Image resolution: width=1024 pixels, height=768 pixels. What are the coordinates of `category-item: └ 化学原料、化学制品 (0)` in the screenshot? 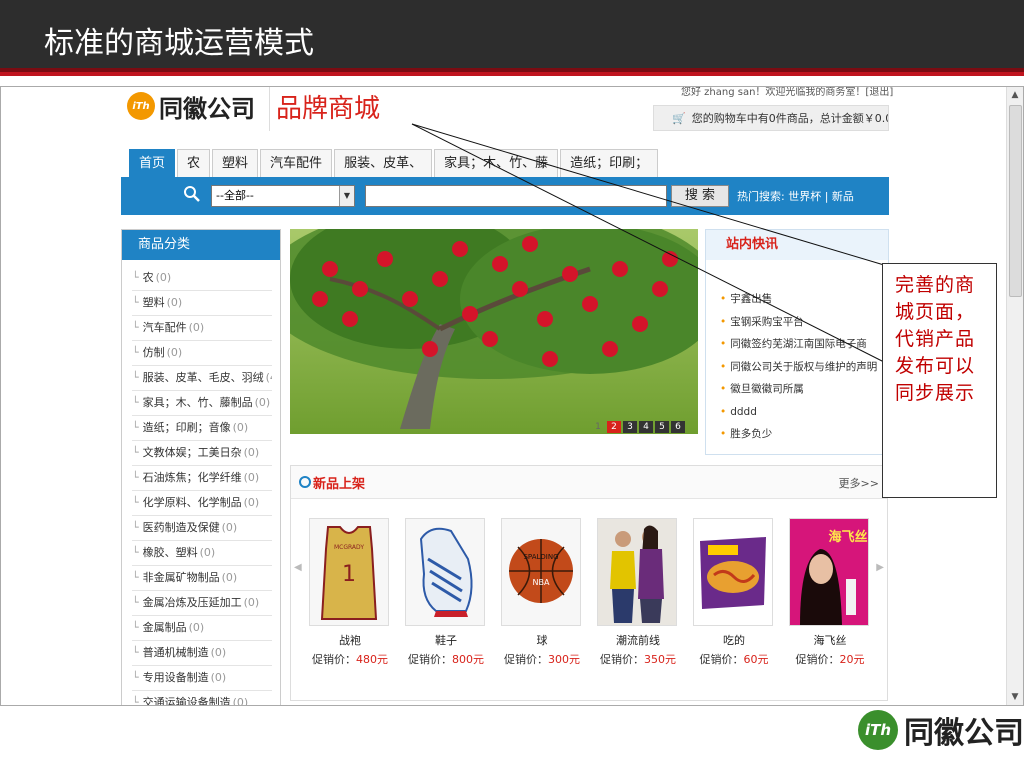 It's located at (202, 503).